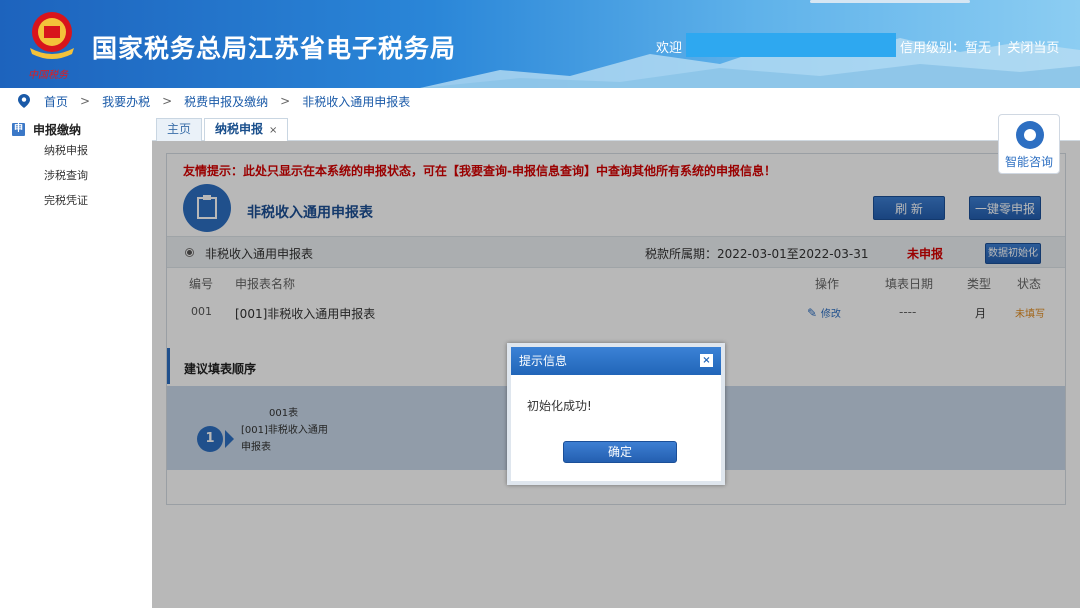 This screenshot has width=1080, height=608. Describe the element at coordinates (1028, 162) in the screenshot. I see `smart-consult-label: 智能咨询` at that location.